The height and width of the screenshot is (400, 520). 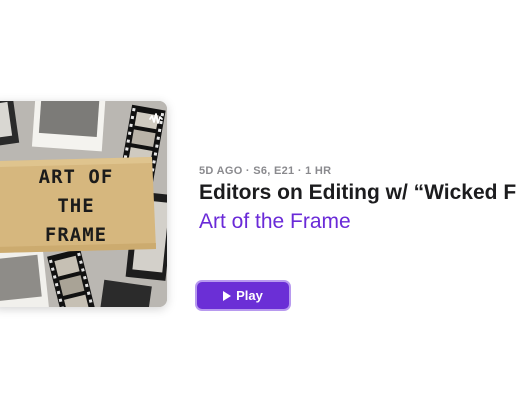 I want to click on play-icon, so click(x=227, y=295).